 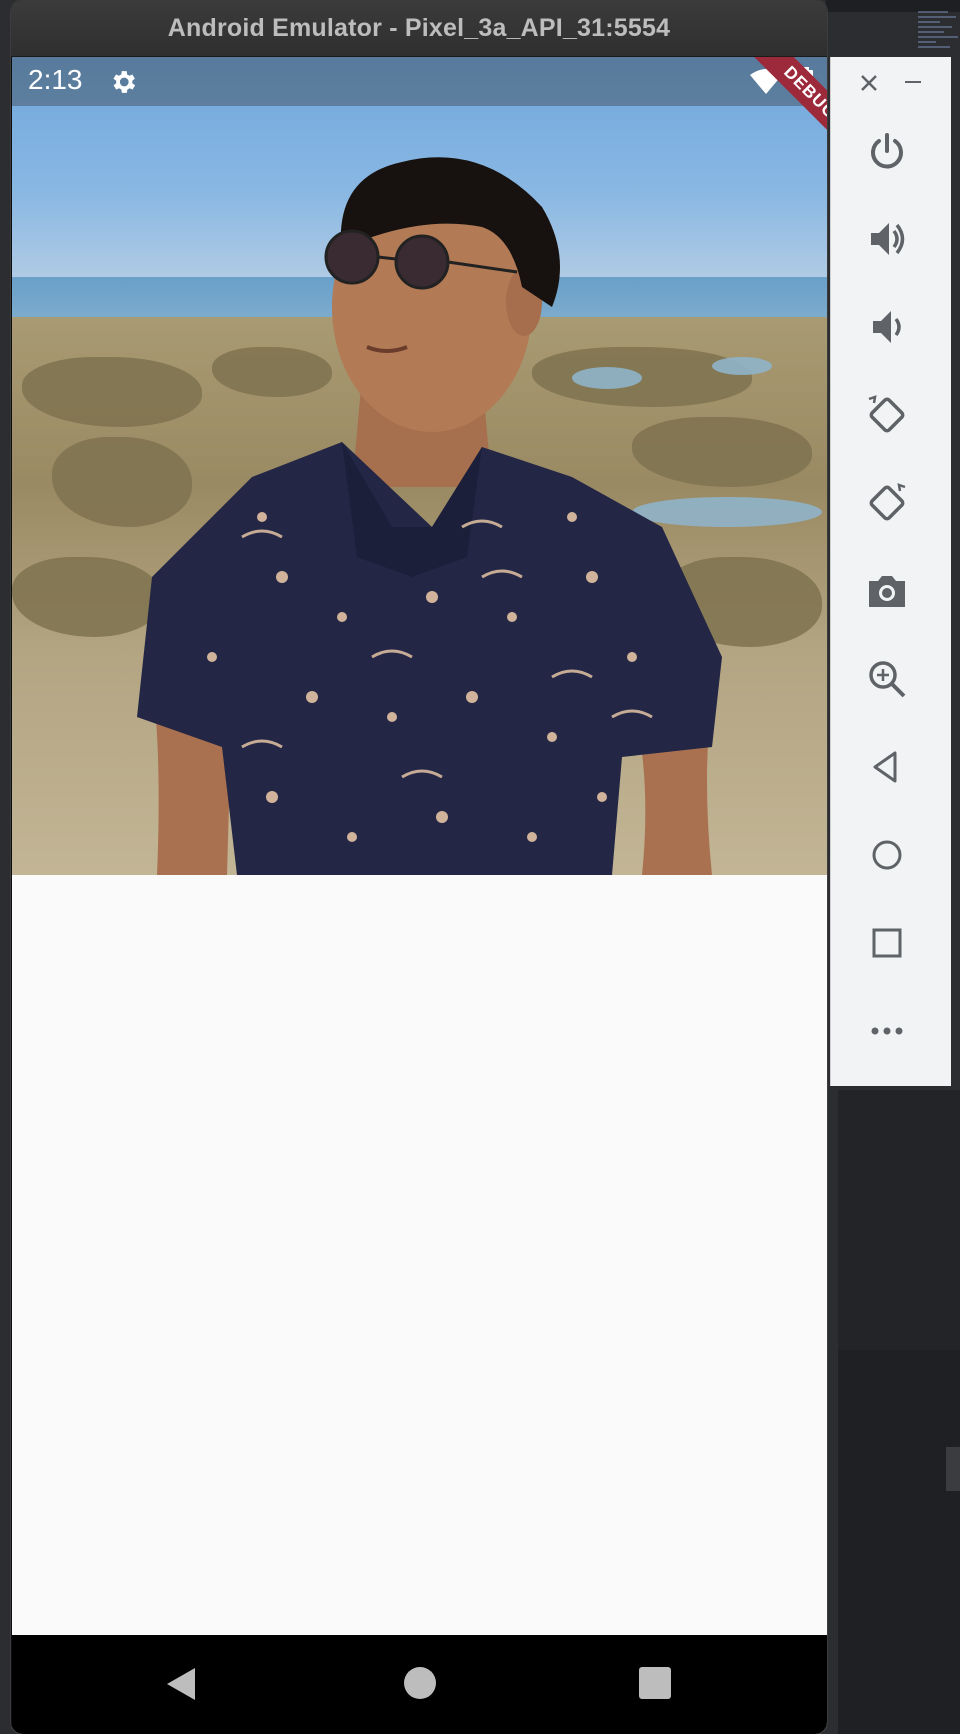 I want to click on volume-up-icon, so click(x=888, y=239).